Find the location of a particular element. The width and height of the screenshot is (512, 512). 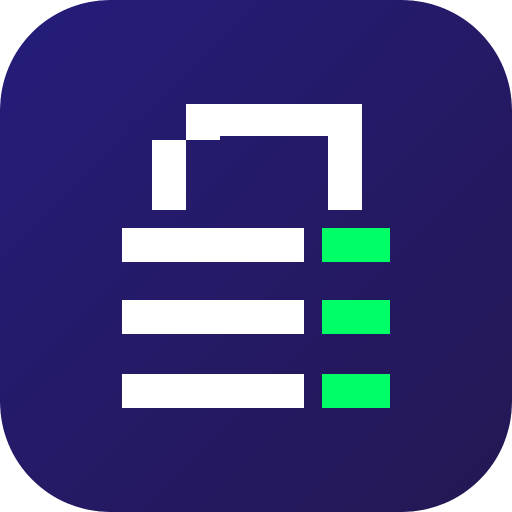

list-bars is located at coordinates (213, 318).